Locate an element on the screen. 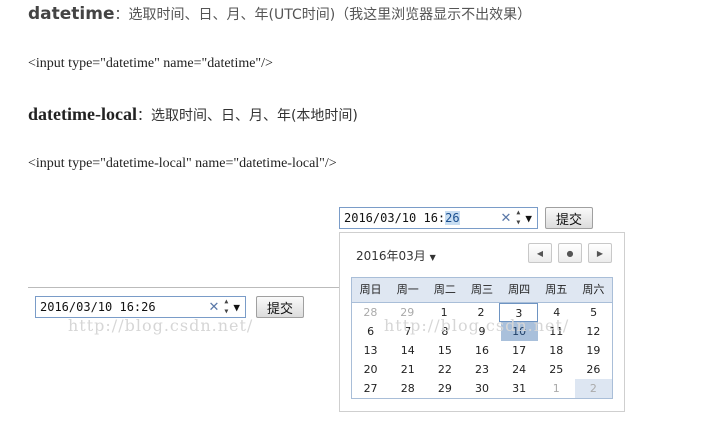 This screenshot has width=728, height=434. calendar-week: 20 21 22 23 24 25 26 is located at coordinates (482, 369).